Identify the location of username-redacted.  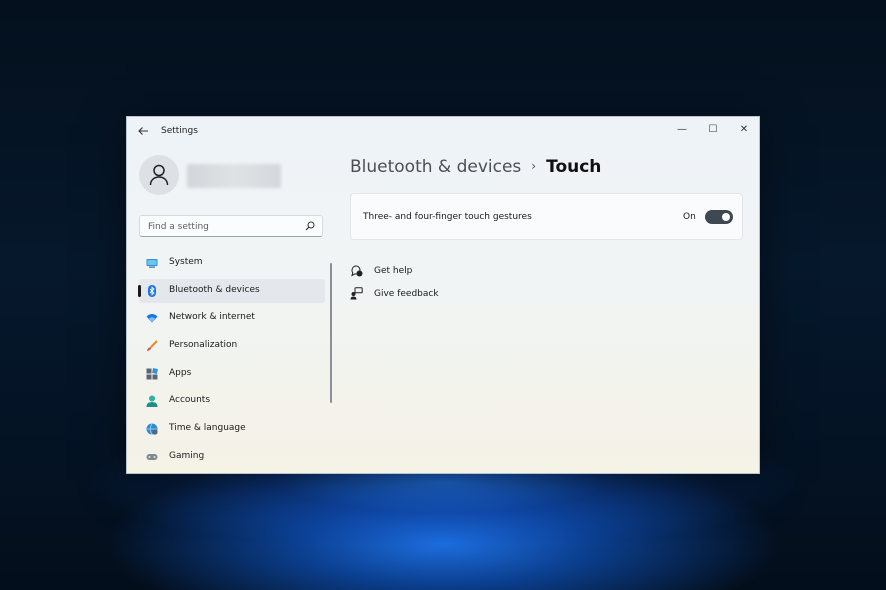
(234, 176).